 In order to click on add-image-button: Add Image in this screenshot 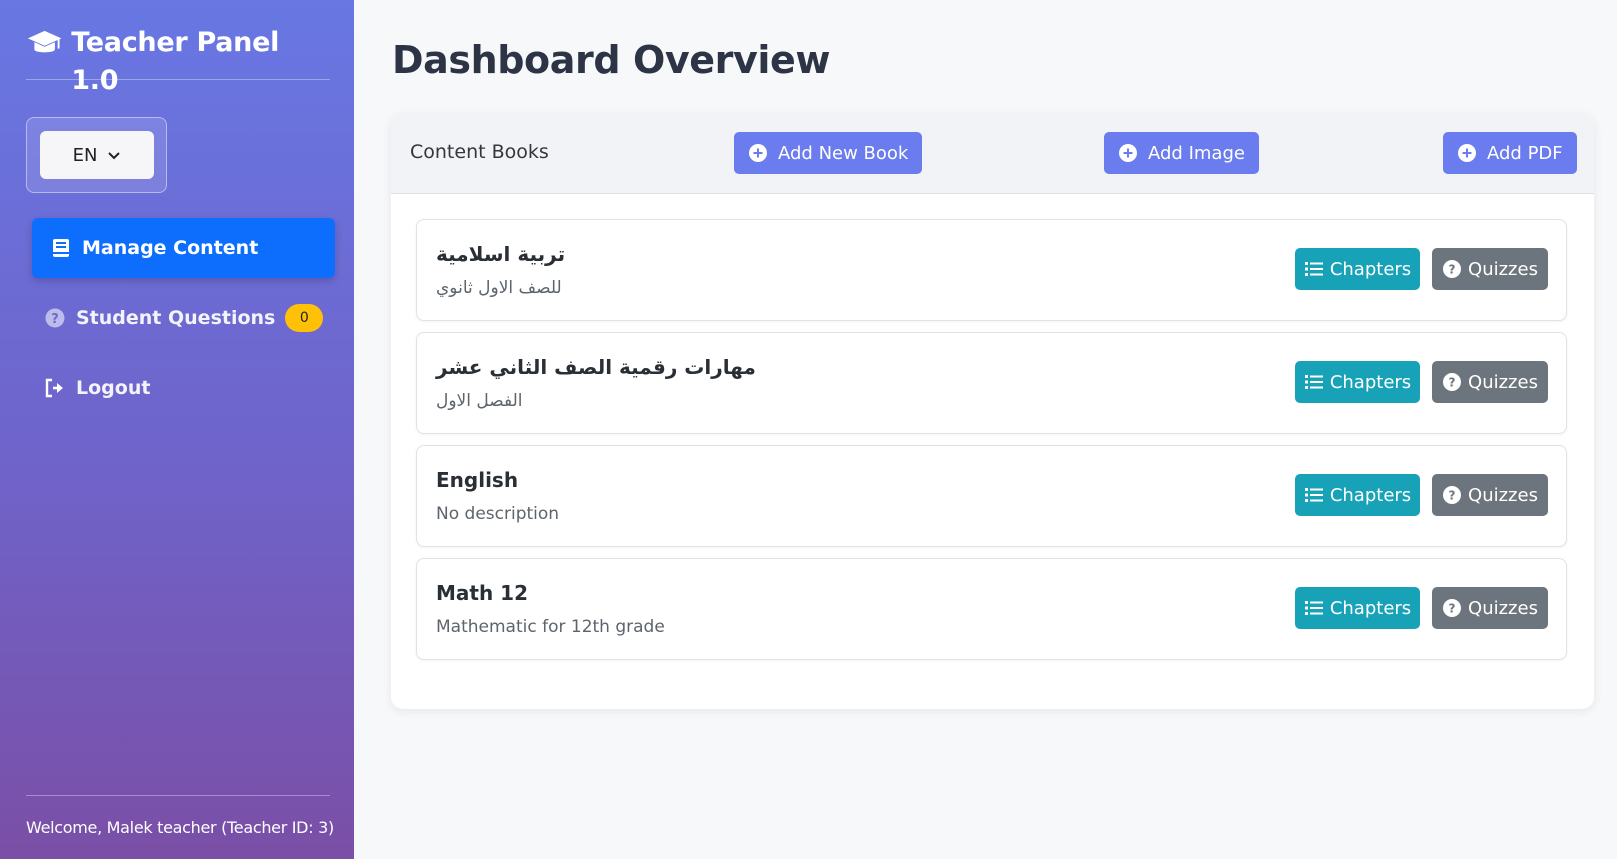, I will do `click(1181, 153)`.